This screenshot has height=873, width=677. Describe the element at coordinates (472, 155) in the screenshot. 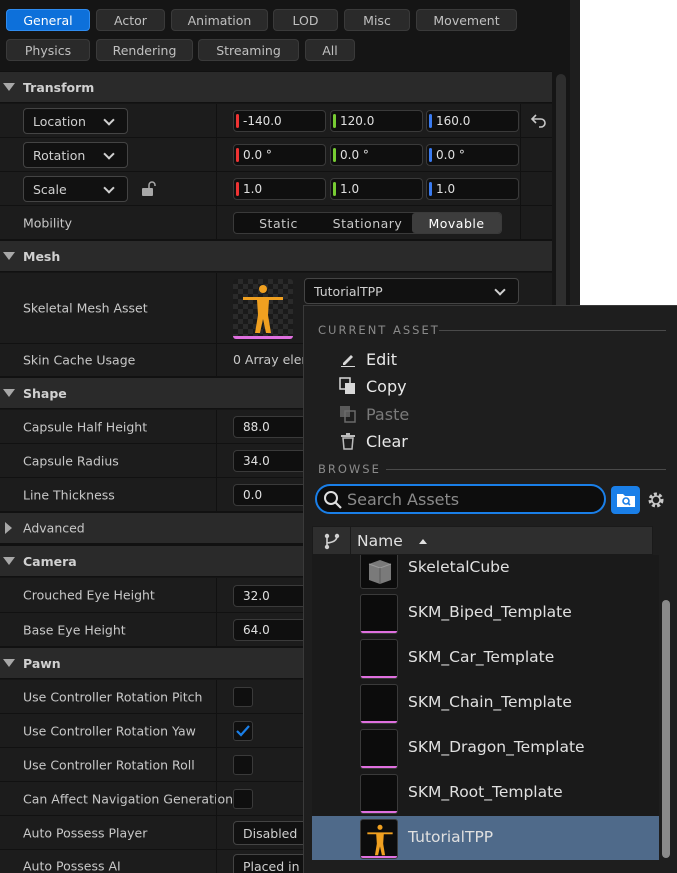

I see `rotation-z-field: 0.0 °` at that location.